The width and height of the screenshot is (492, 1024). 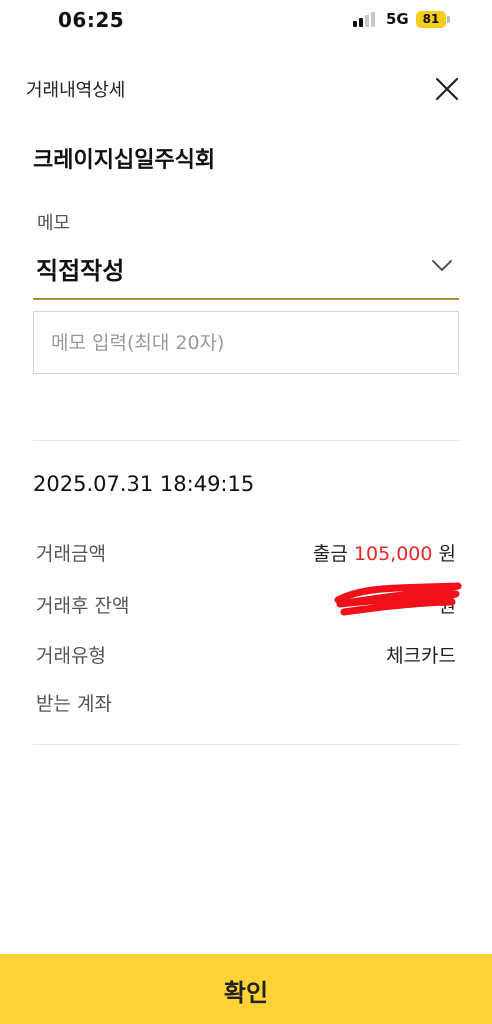 I want to click on receiving-account-label: 받는 계좌, so click(x=74, y=704).